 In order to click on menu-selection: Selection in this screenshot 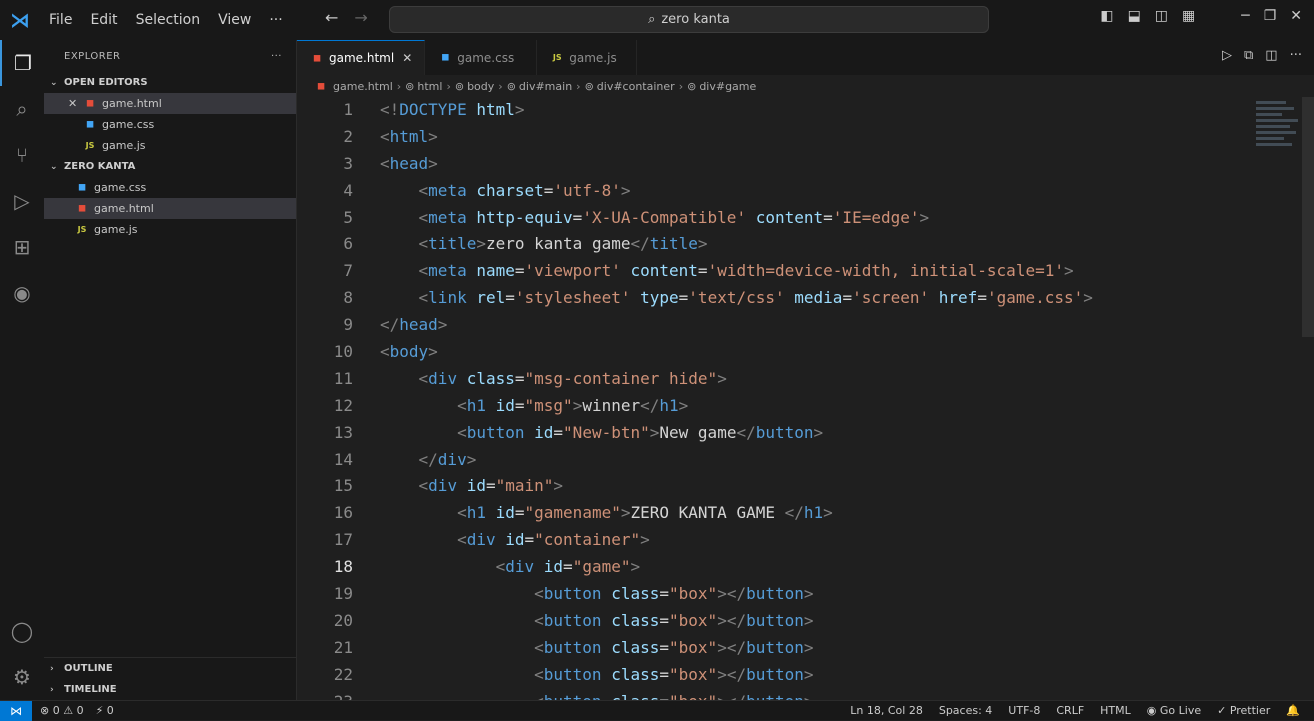, I will do `click(168, 20)`.